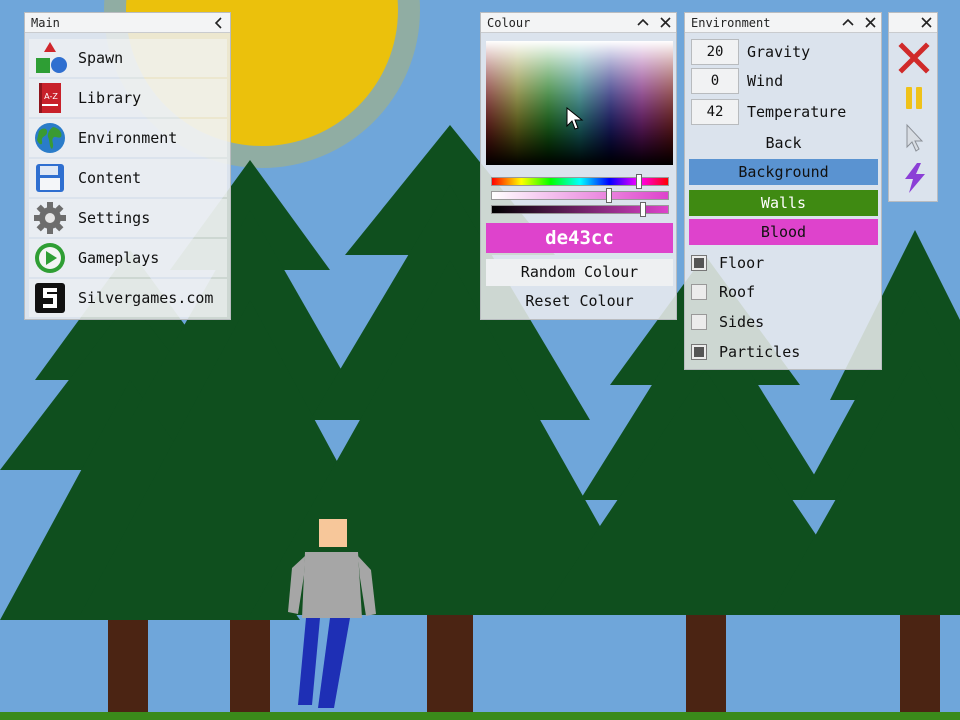 This screenshot has width=960, height=720. Describe the element at coordinates (783, 232) in the screenshot. I see `blood-colour-button: Blood` at that location.